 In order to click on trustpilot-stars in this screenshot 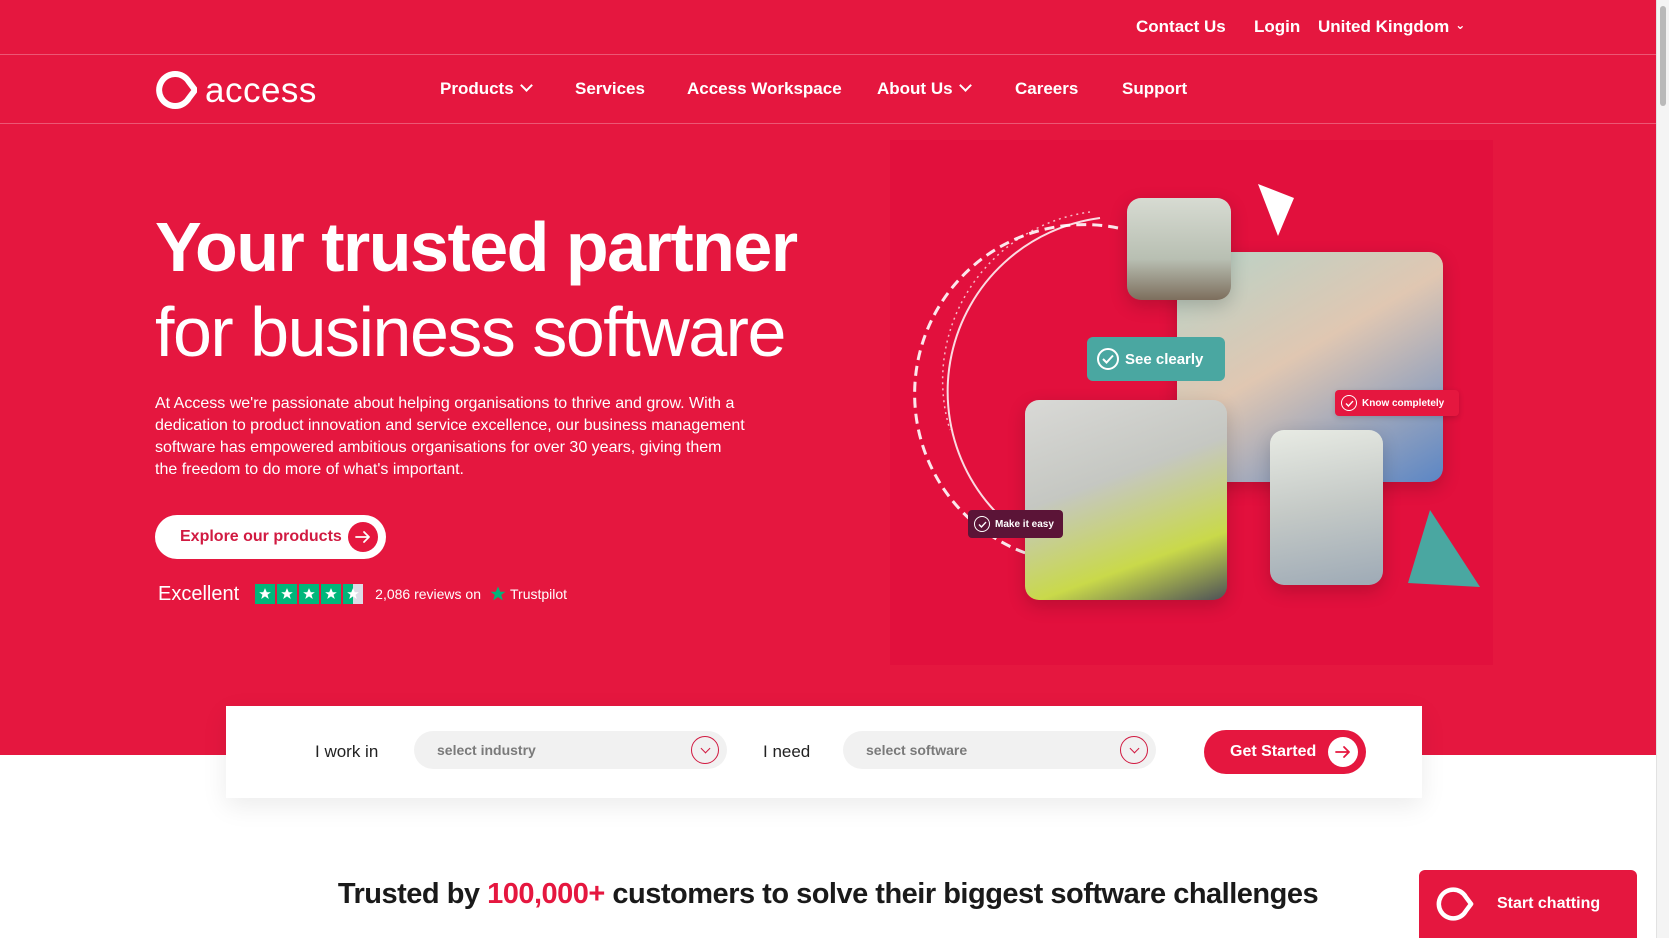, I will do `click(309, 594)`.